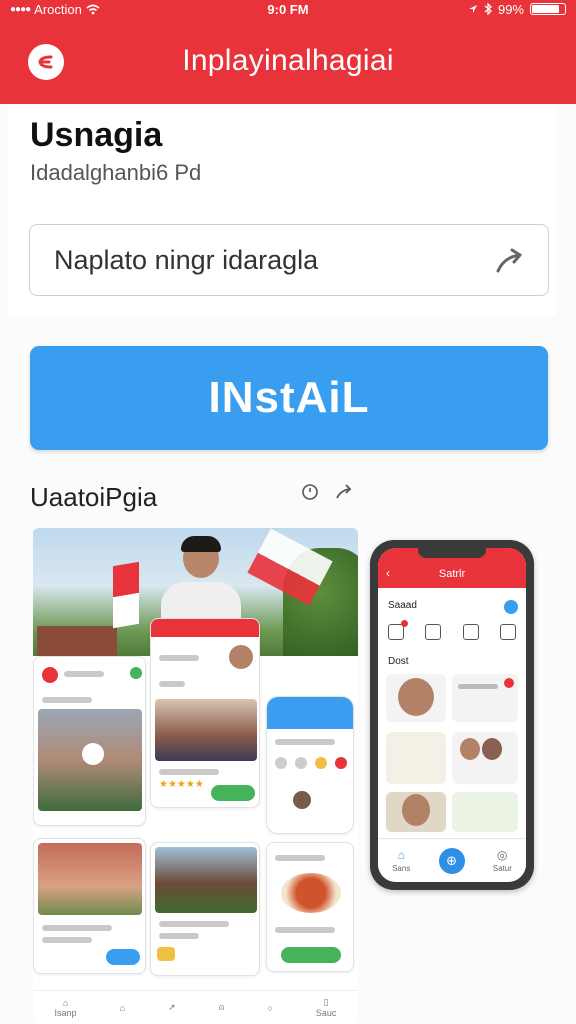  I want to click on phone-title: Satrlr, so click(452, 574).